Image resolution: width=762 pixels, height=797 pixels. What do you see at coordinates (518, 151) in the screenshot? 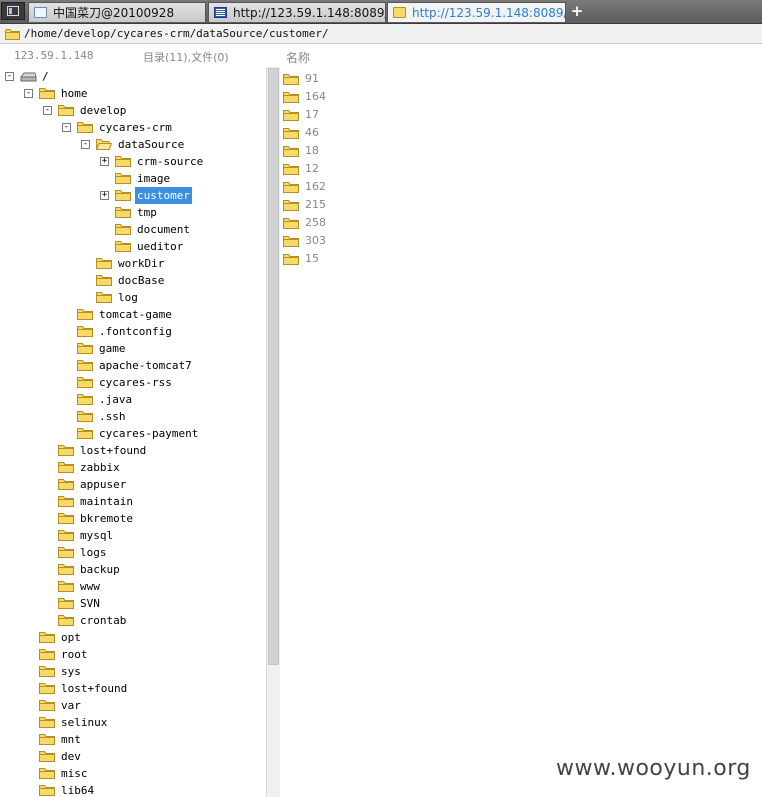
I see `file-list-item: 18` at bounding box center [518, 151].